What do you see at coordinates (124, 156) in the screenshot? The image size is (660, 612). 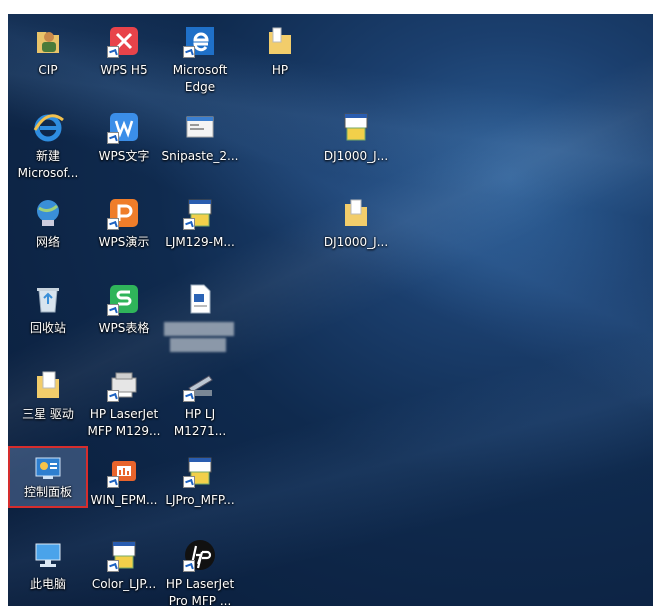 I see `icon-label: WPS文字` at bounding box center [124, 156].